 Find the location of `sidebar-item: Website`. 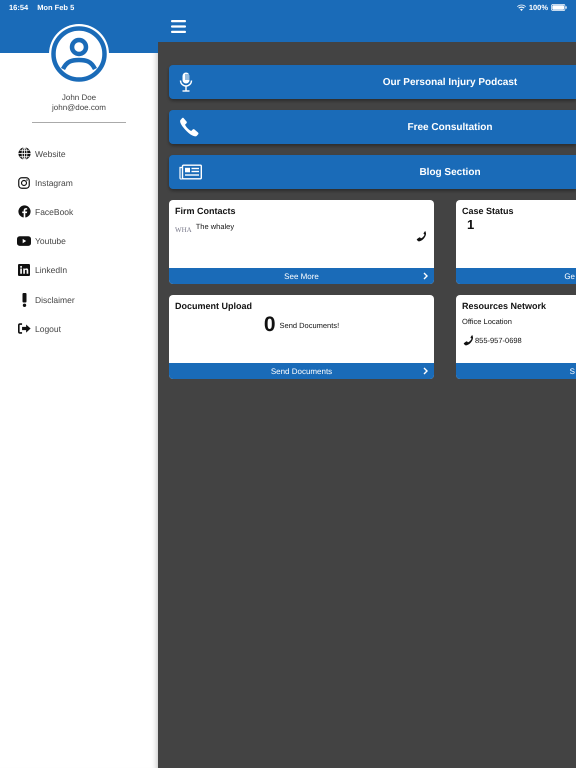

sidebar-item: Website is located at coordinates (50, 153).